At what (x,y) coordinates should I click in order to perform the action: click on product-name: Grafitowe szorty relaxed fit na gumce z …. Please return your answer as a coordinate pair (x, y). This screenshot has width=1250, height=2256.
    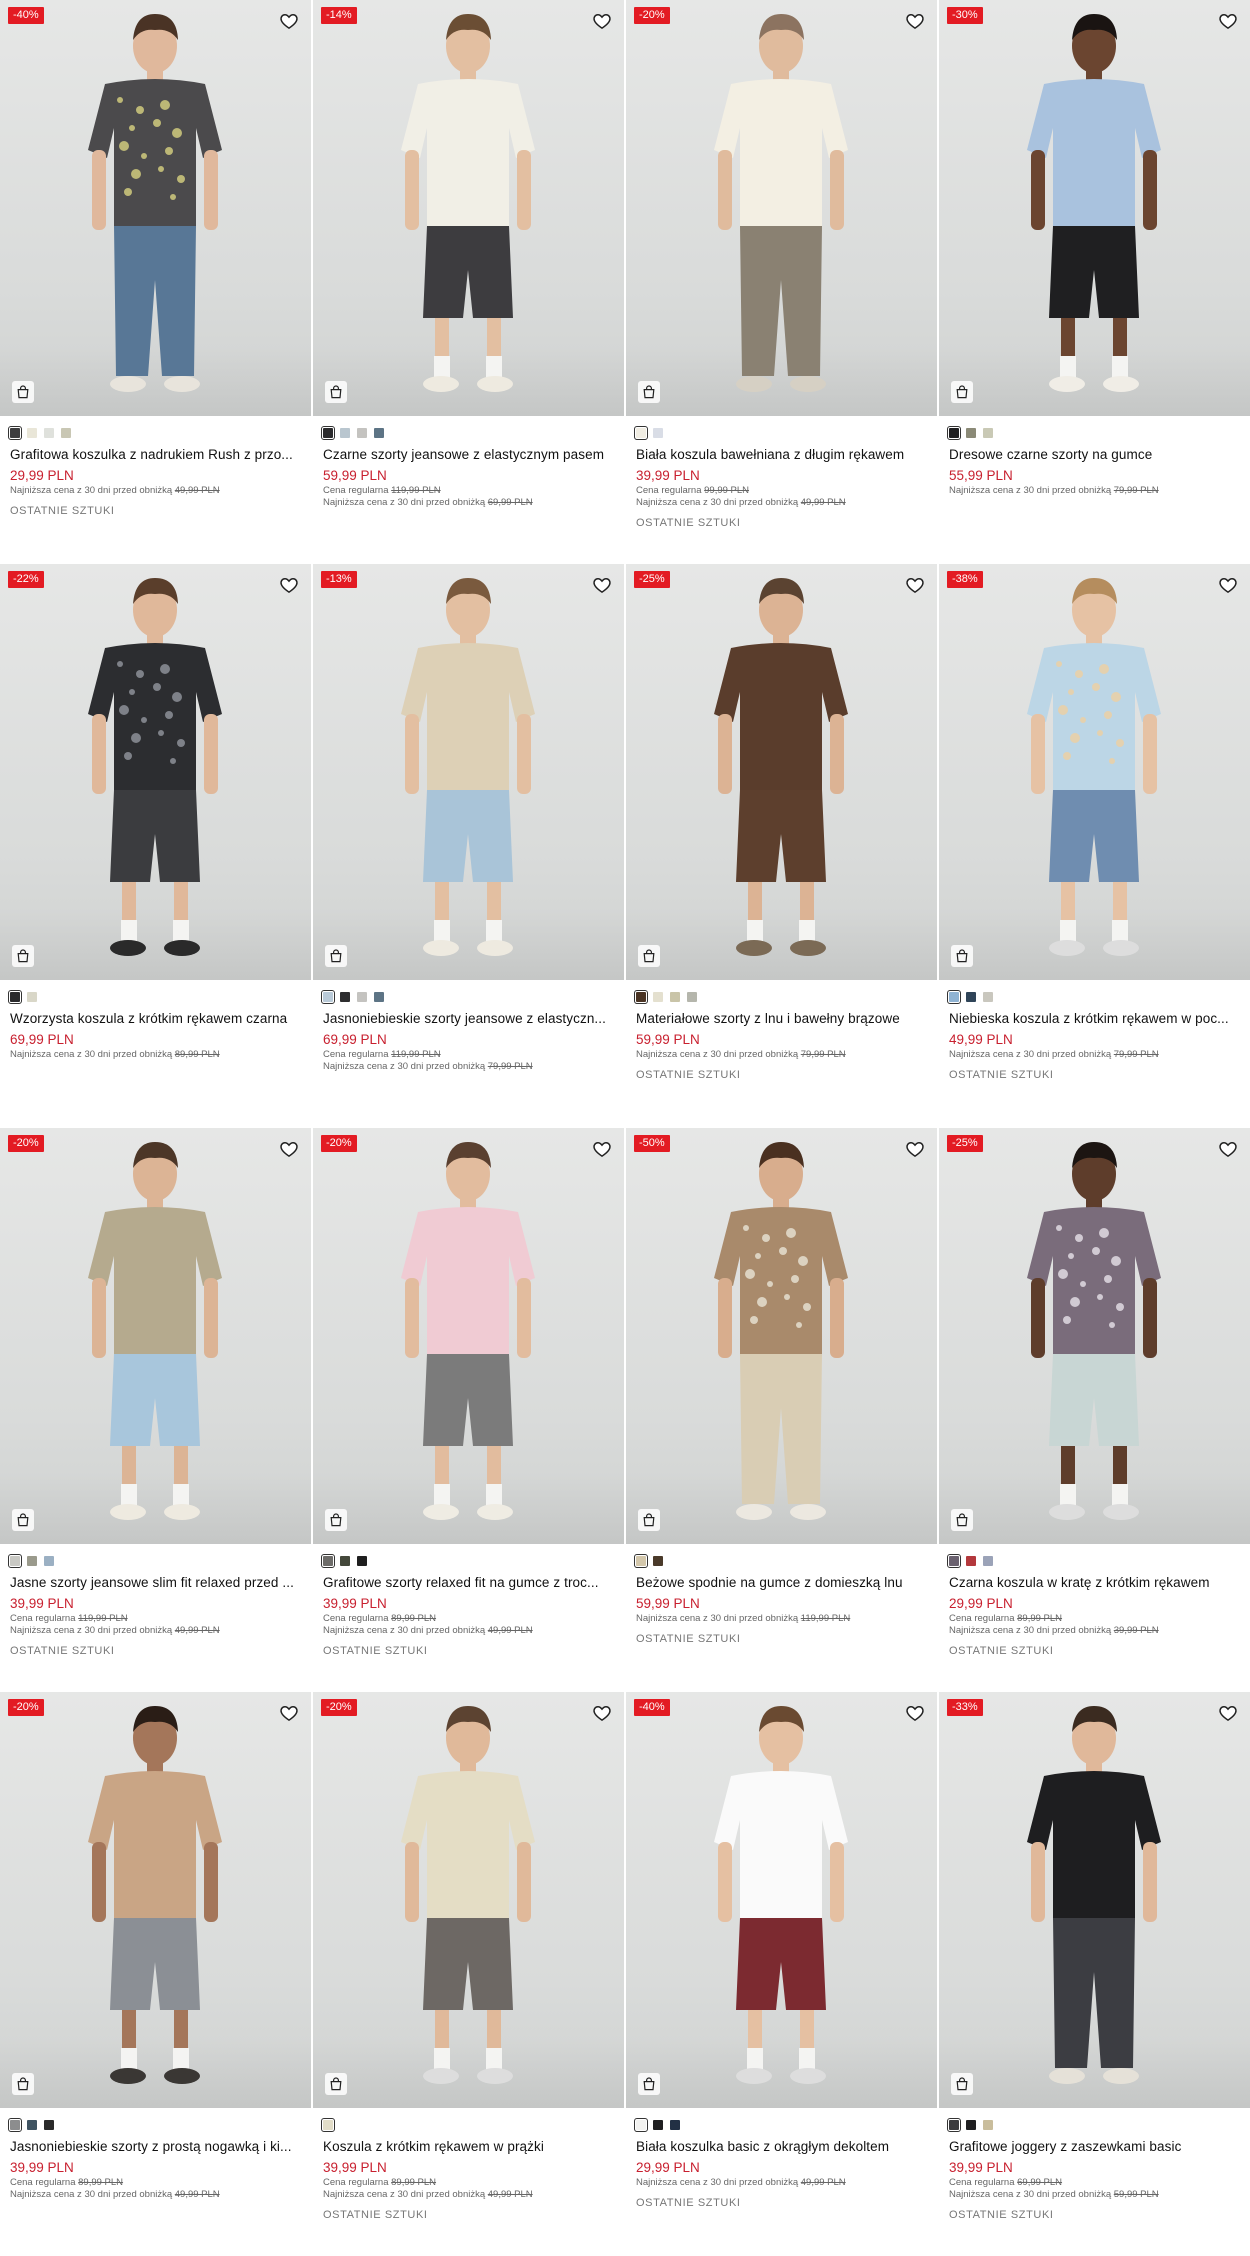
    Looking at the image, I should click on (468, 1583).